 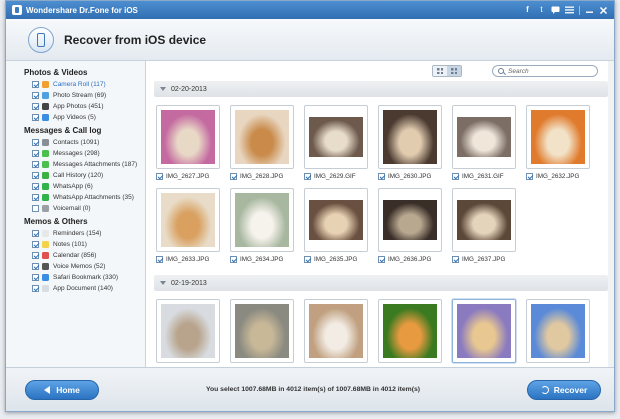 What do you see at coordinates (589, 10) in the screenshot?
I see `minimize-icon` at bounding box center [589, 10].